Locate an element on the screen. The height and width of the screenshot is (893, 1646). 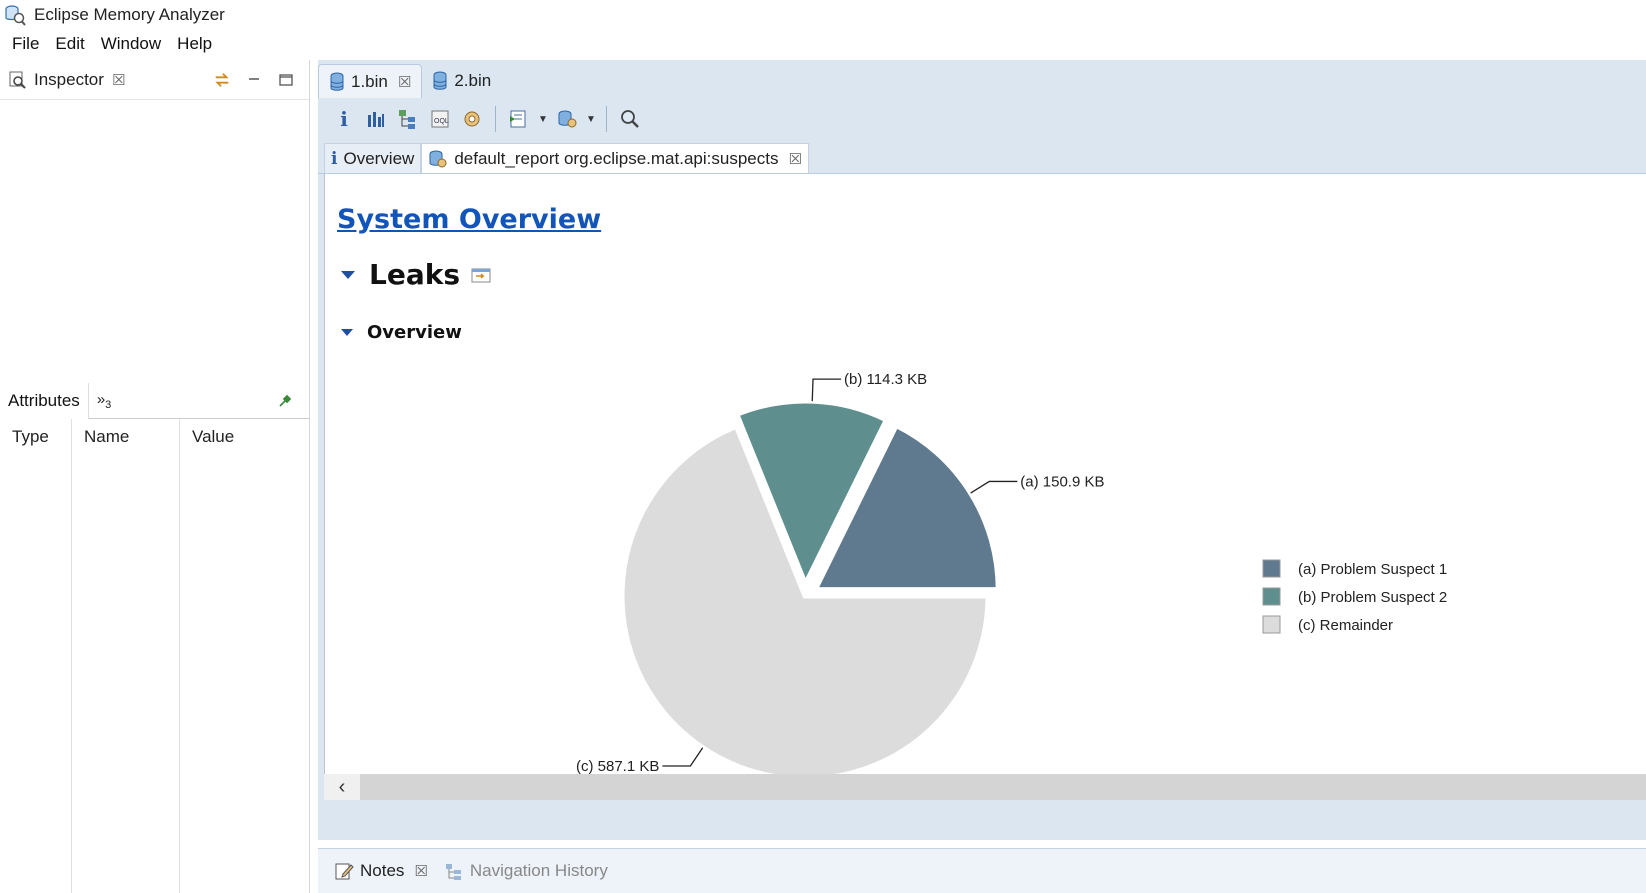
more-tabs-chevron: » is located at coordinates (101, 399).